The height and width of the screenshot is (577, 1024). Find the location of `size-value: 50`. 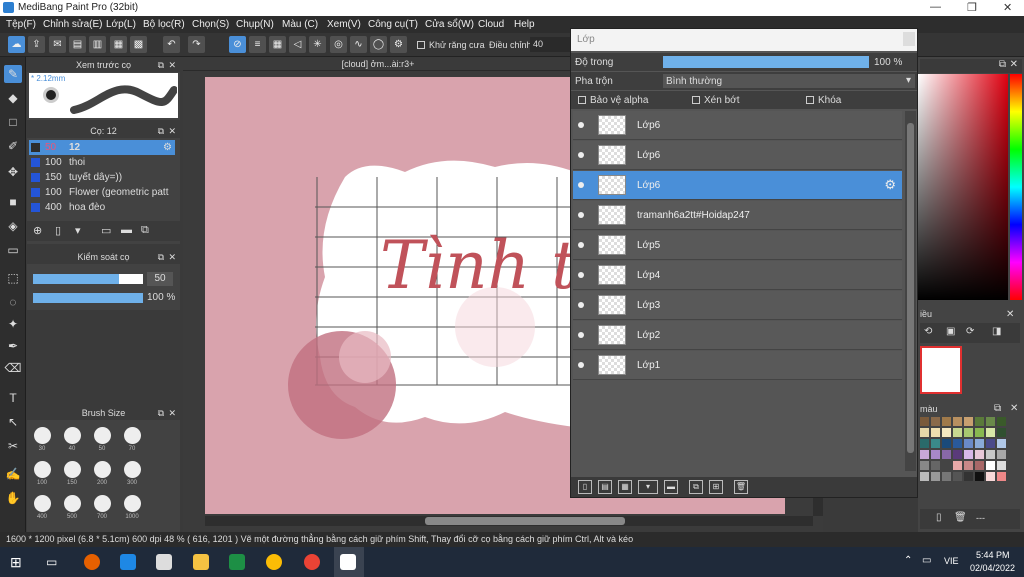

size-value: 50 is located at coordinates (160, 279).